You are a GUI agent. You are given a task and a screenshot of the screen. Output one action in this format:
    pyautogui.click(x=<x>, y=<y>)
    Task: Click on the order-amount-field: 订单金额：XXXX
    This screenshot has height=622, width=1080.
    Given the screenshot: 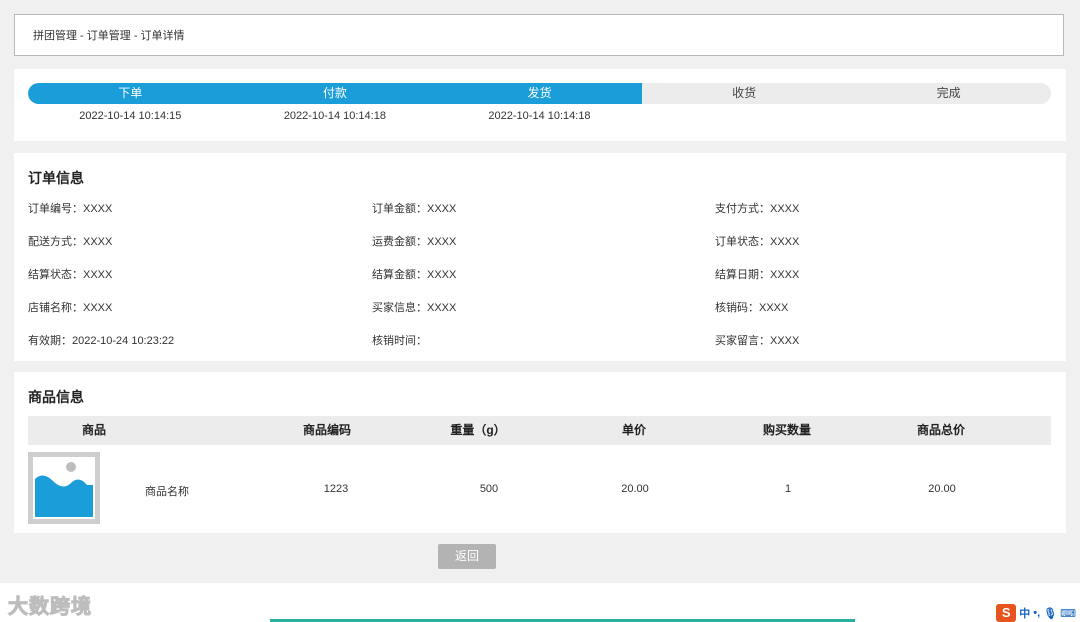 What is the action you would take?
    pyautogui.click(x=414, y=209)
    